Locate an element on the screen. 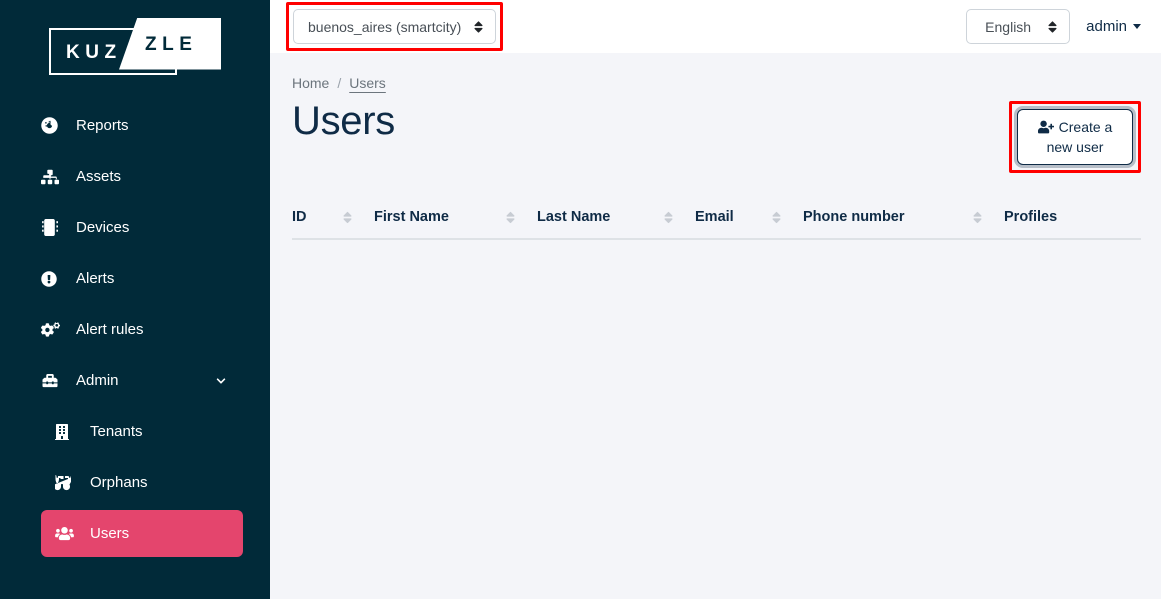 The width and height of the screenshot is (1161, 599). create-user-line1: Create a is located at coordinates (1085, 127).